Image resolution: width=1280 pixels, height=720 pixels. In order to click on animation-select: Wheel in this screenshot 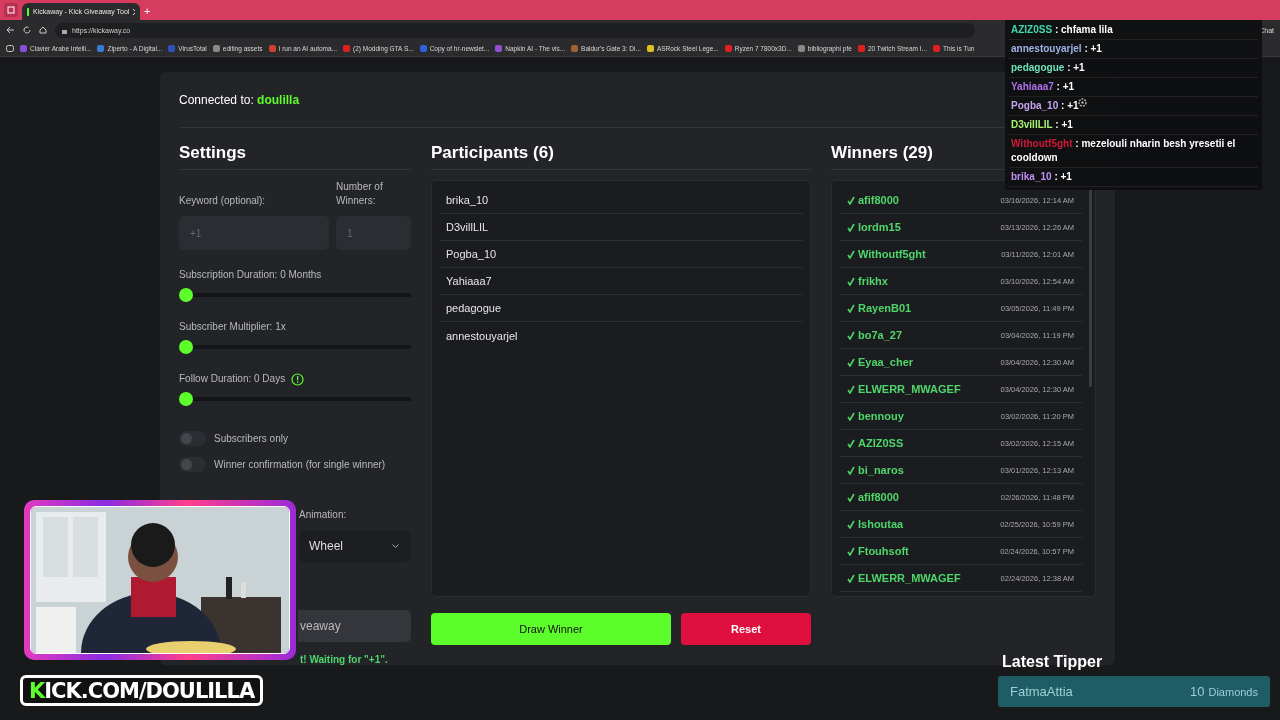, I will do `click(355, 546)`.